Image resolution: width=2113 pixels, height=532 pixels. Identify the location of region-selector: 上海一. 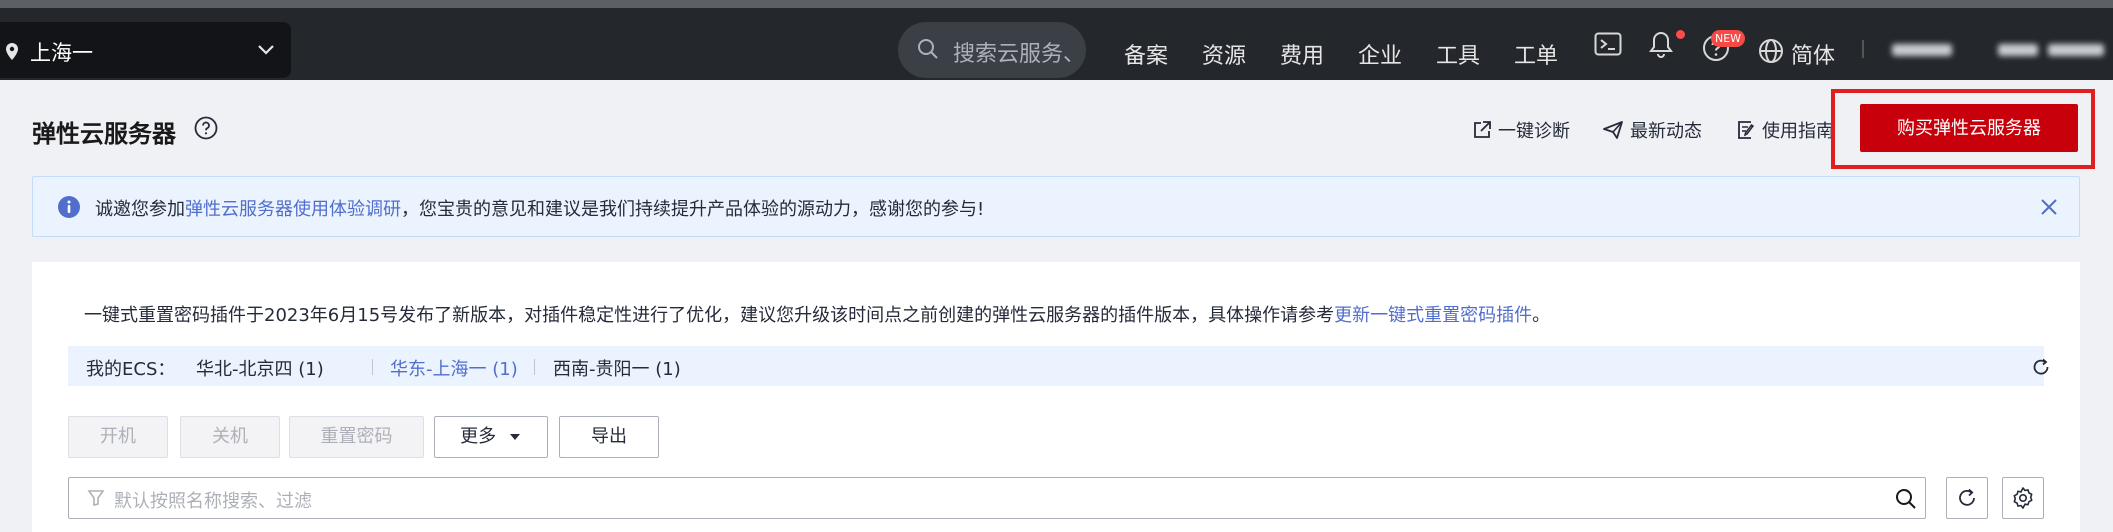
(145, 50).